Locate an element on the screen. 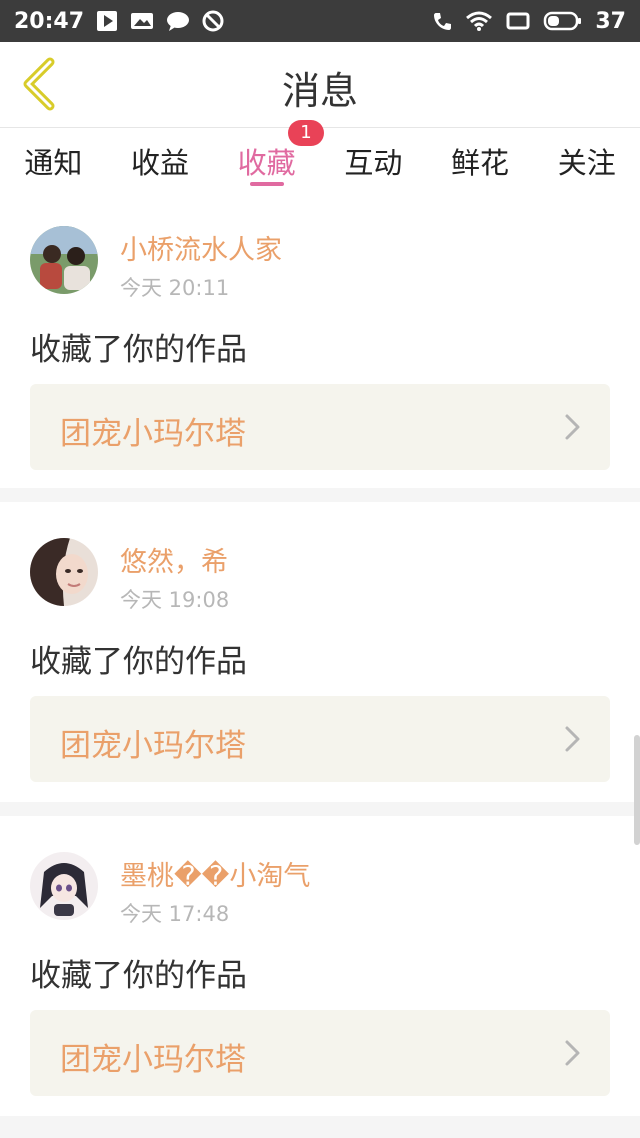  unread-badge: 1 is located at coordinates (306, 133).